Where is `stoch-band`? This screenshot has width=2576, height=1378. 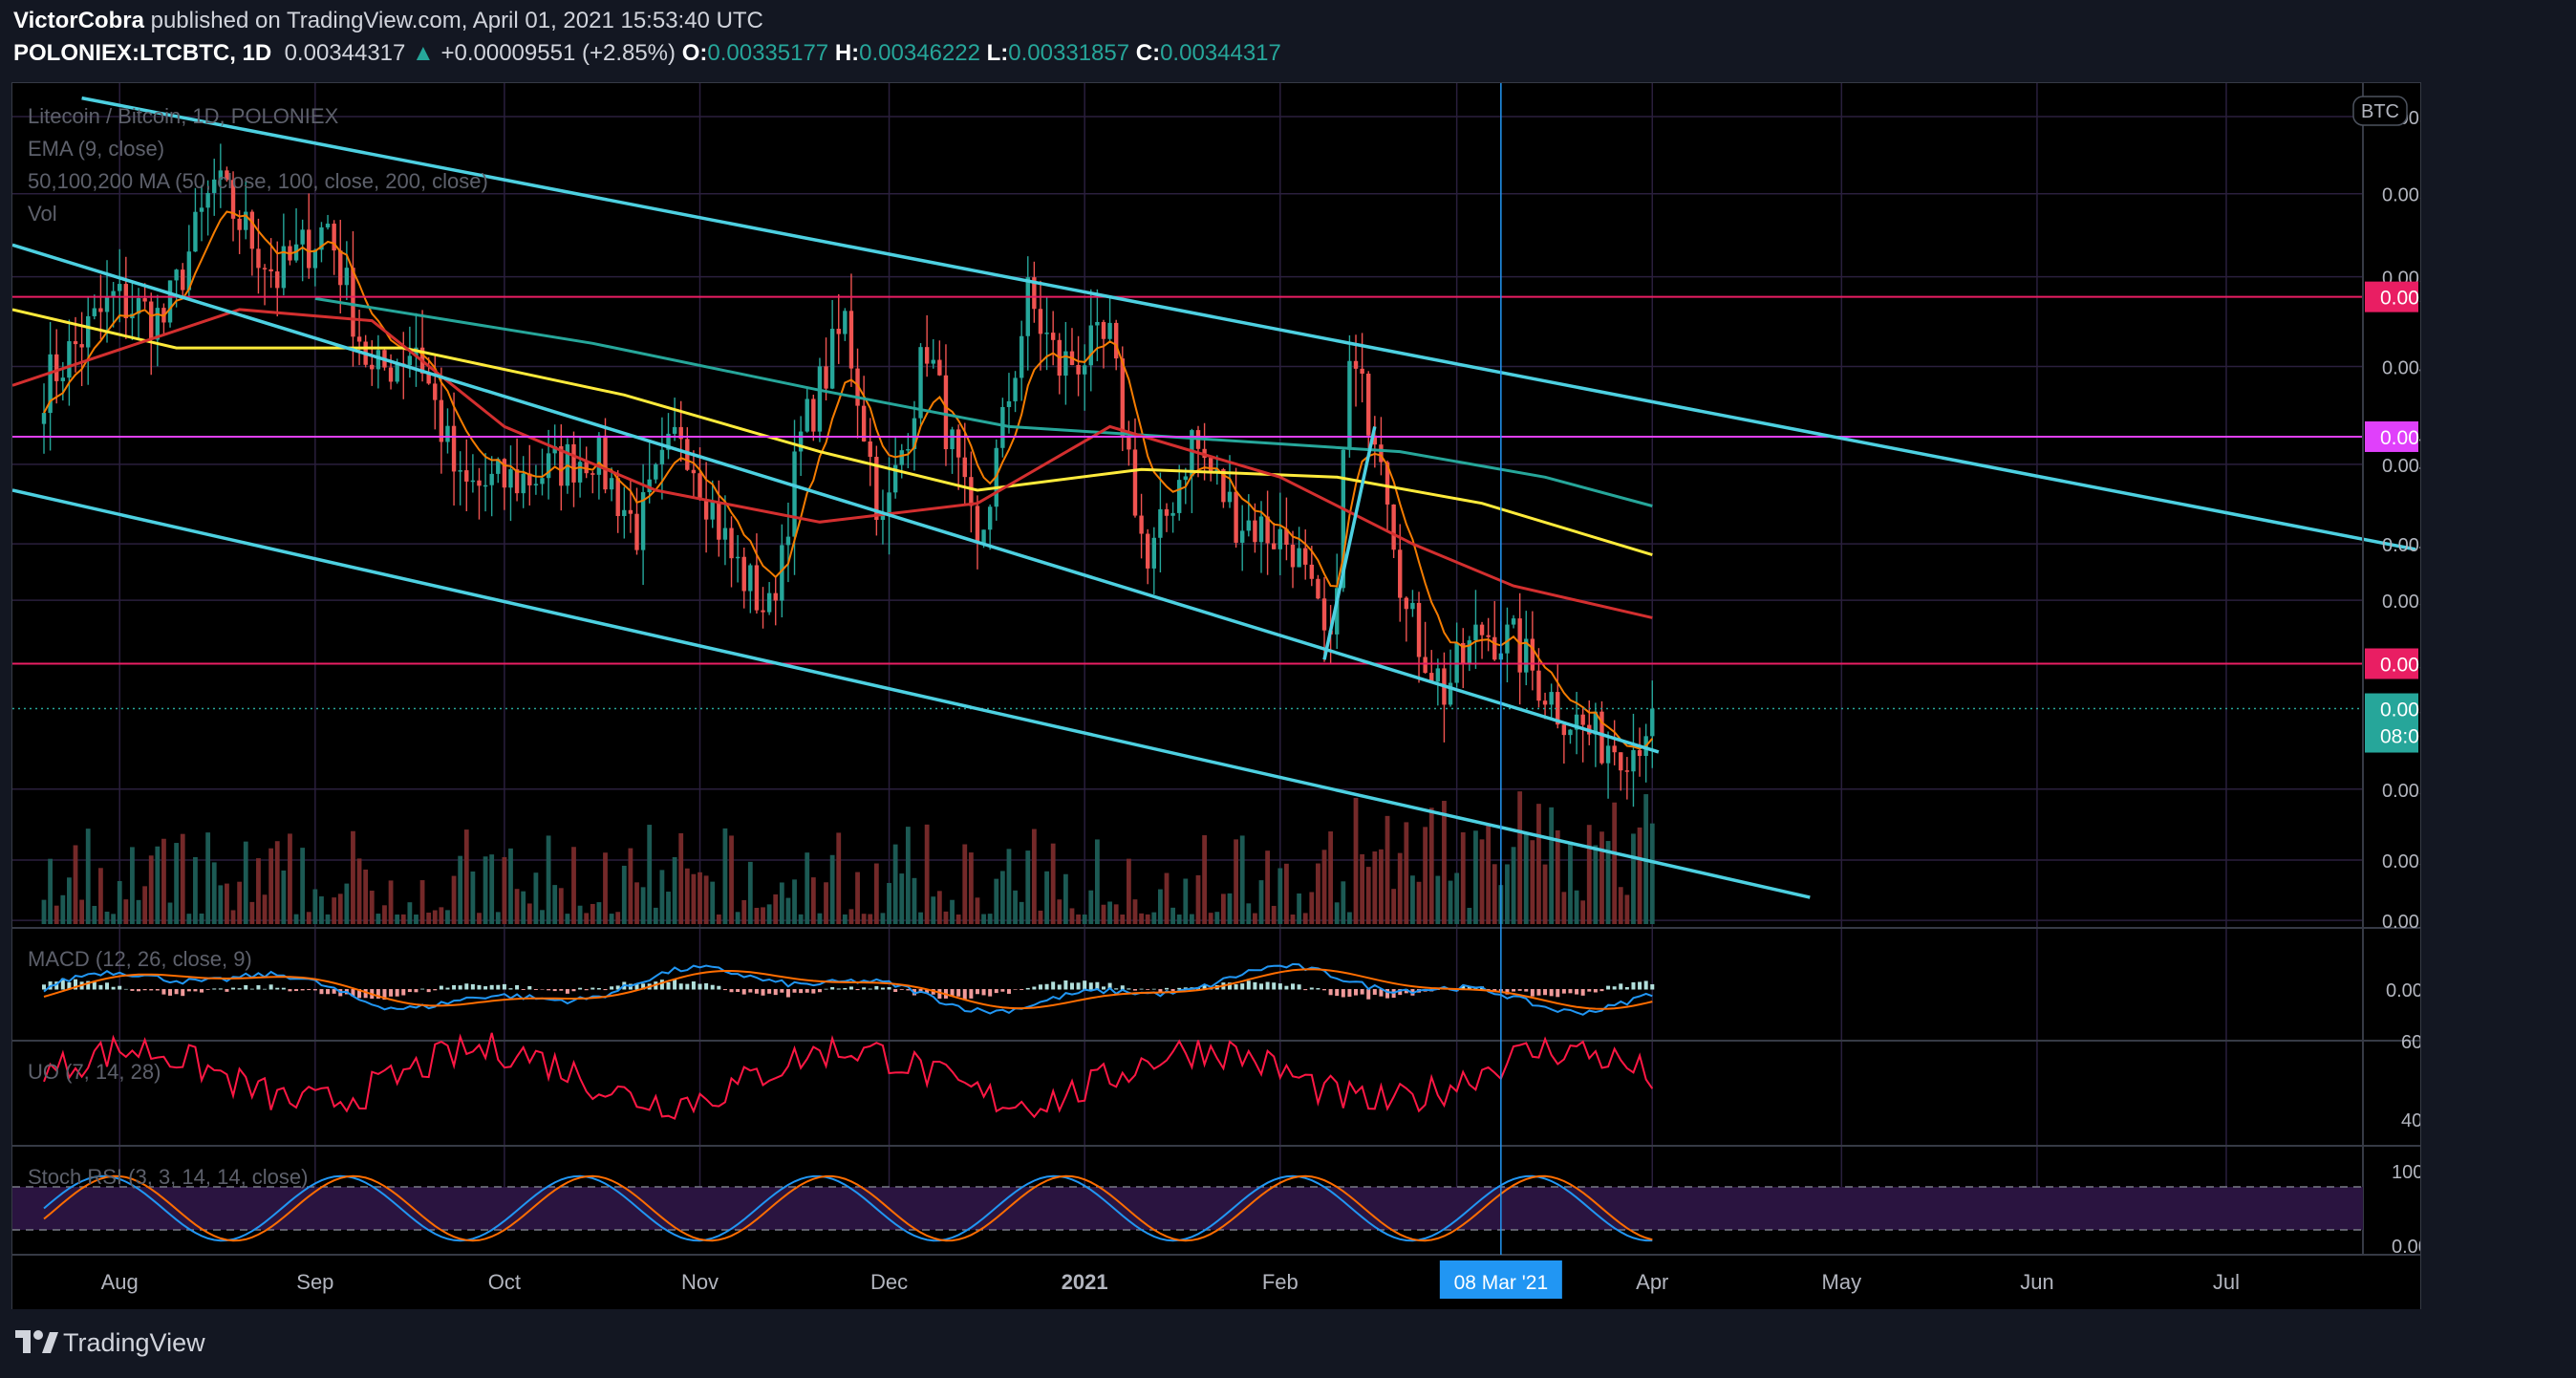 stoch-band is located at coordinates (1187, 1208).